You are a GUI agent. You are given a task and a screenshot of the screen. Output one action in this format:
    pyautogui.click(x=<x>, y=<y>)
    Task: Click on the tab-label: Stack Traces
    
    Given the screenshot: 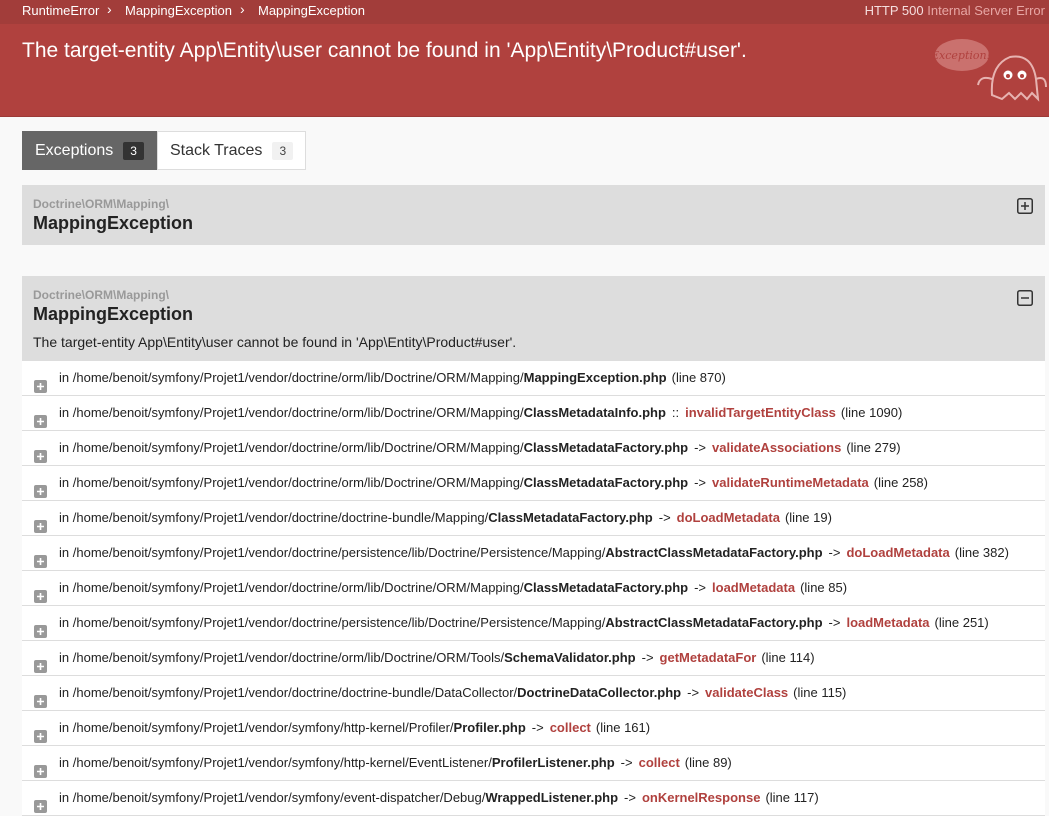 What is the action you would take?
    pyautogui.click(x=216, y=150)
    